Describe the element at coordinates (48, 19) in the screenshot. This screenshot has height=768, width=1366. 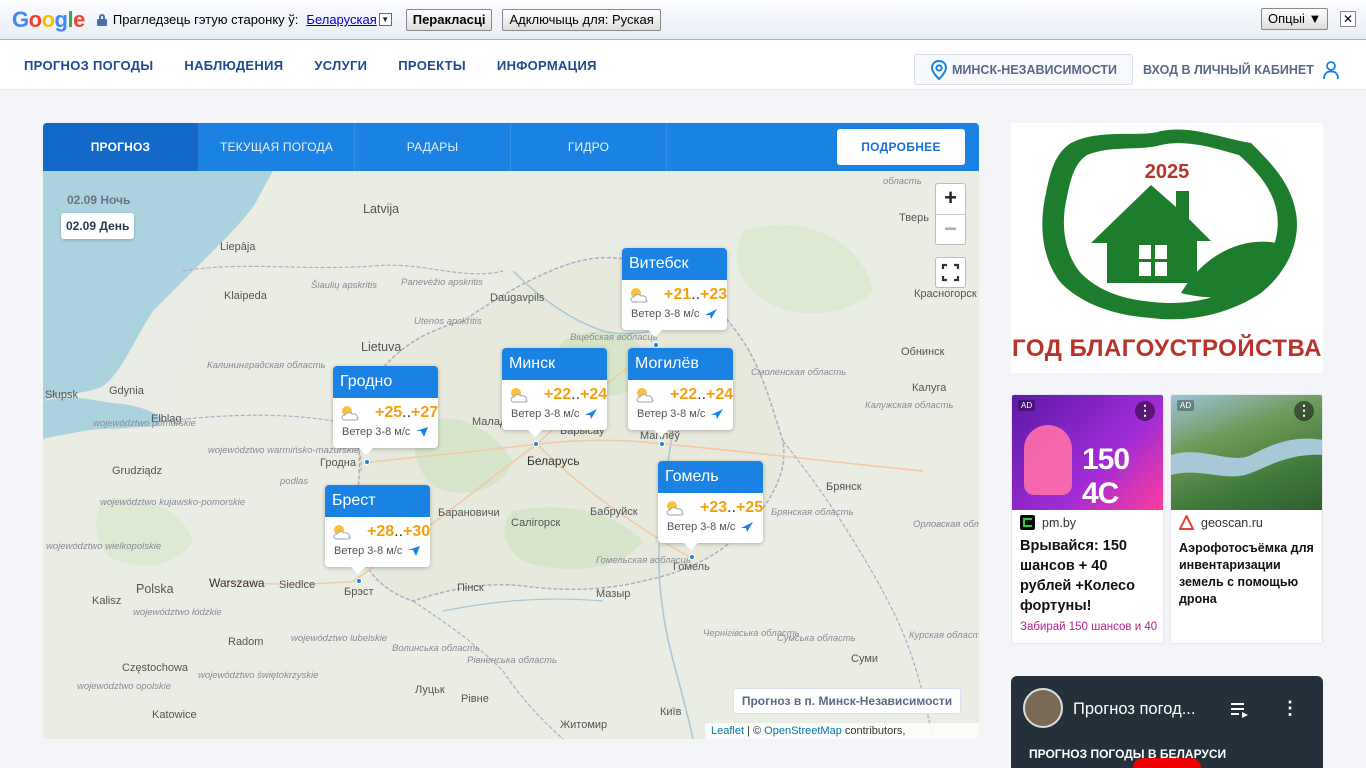
I see `google-logo: Google` at that location.